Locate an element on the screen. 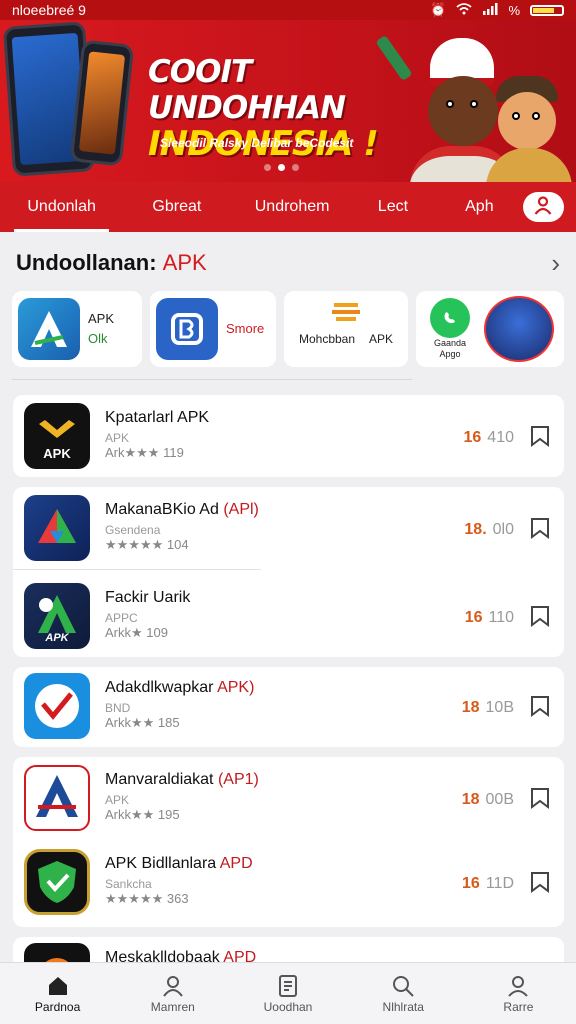 Image resolution: width=576 pixels, height=1024 pixels. featured-card: APK Olk is located at coordinates (77, 329).